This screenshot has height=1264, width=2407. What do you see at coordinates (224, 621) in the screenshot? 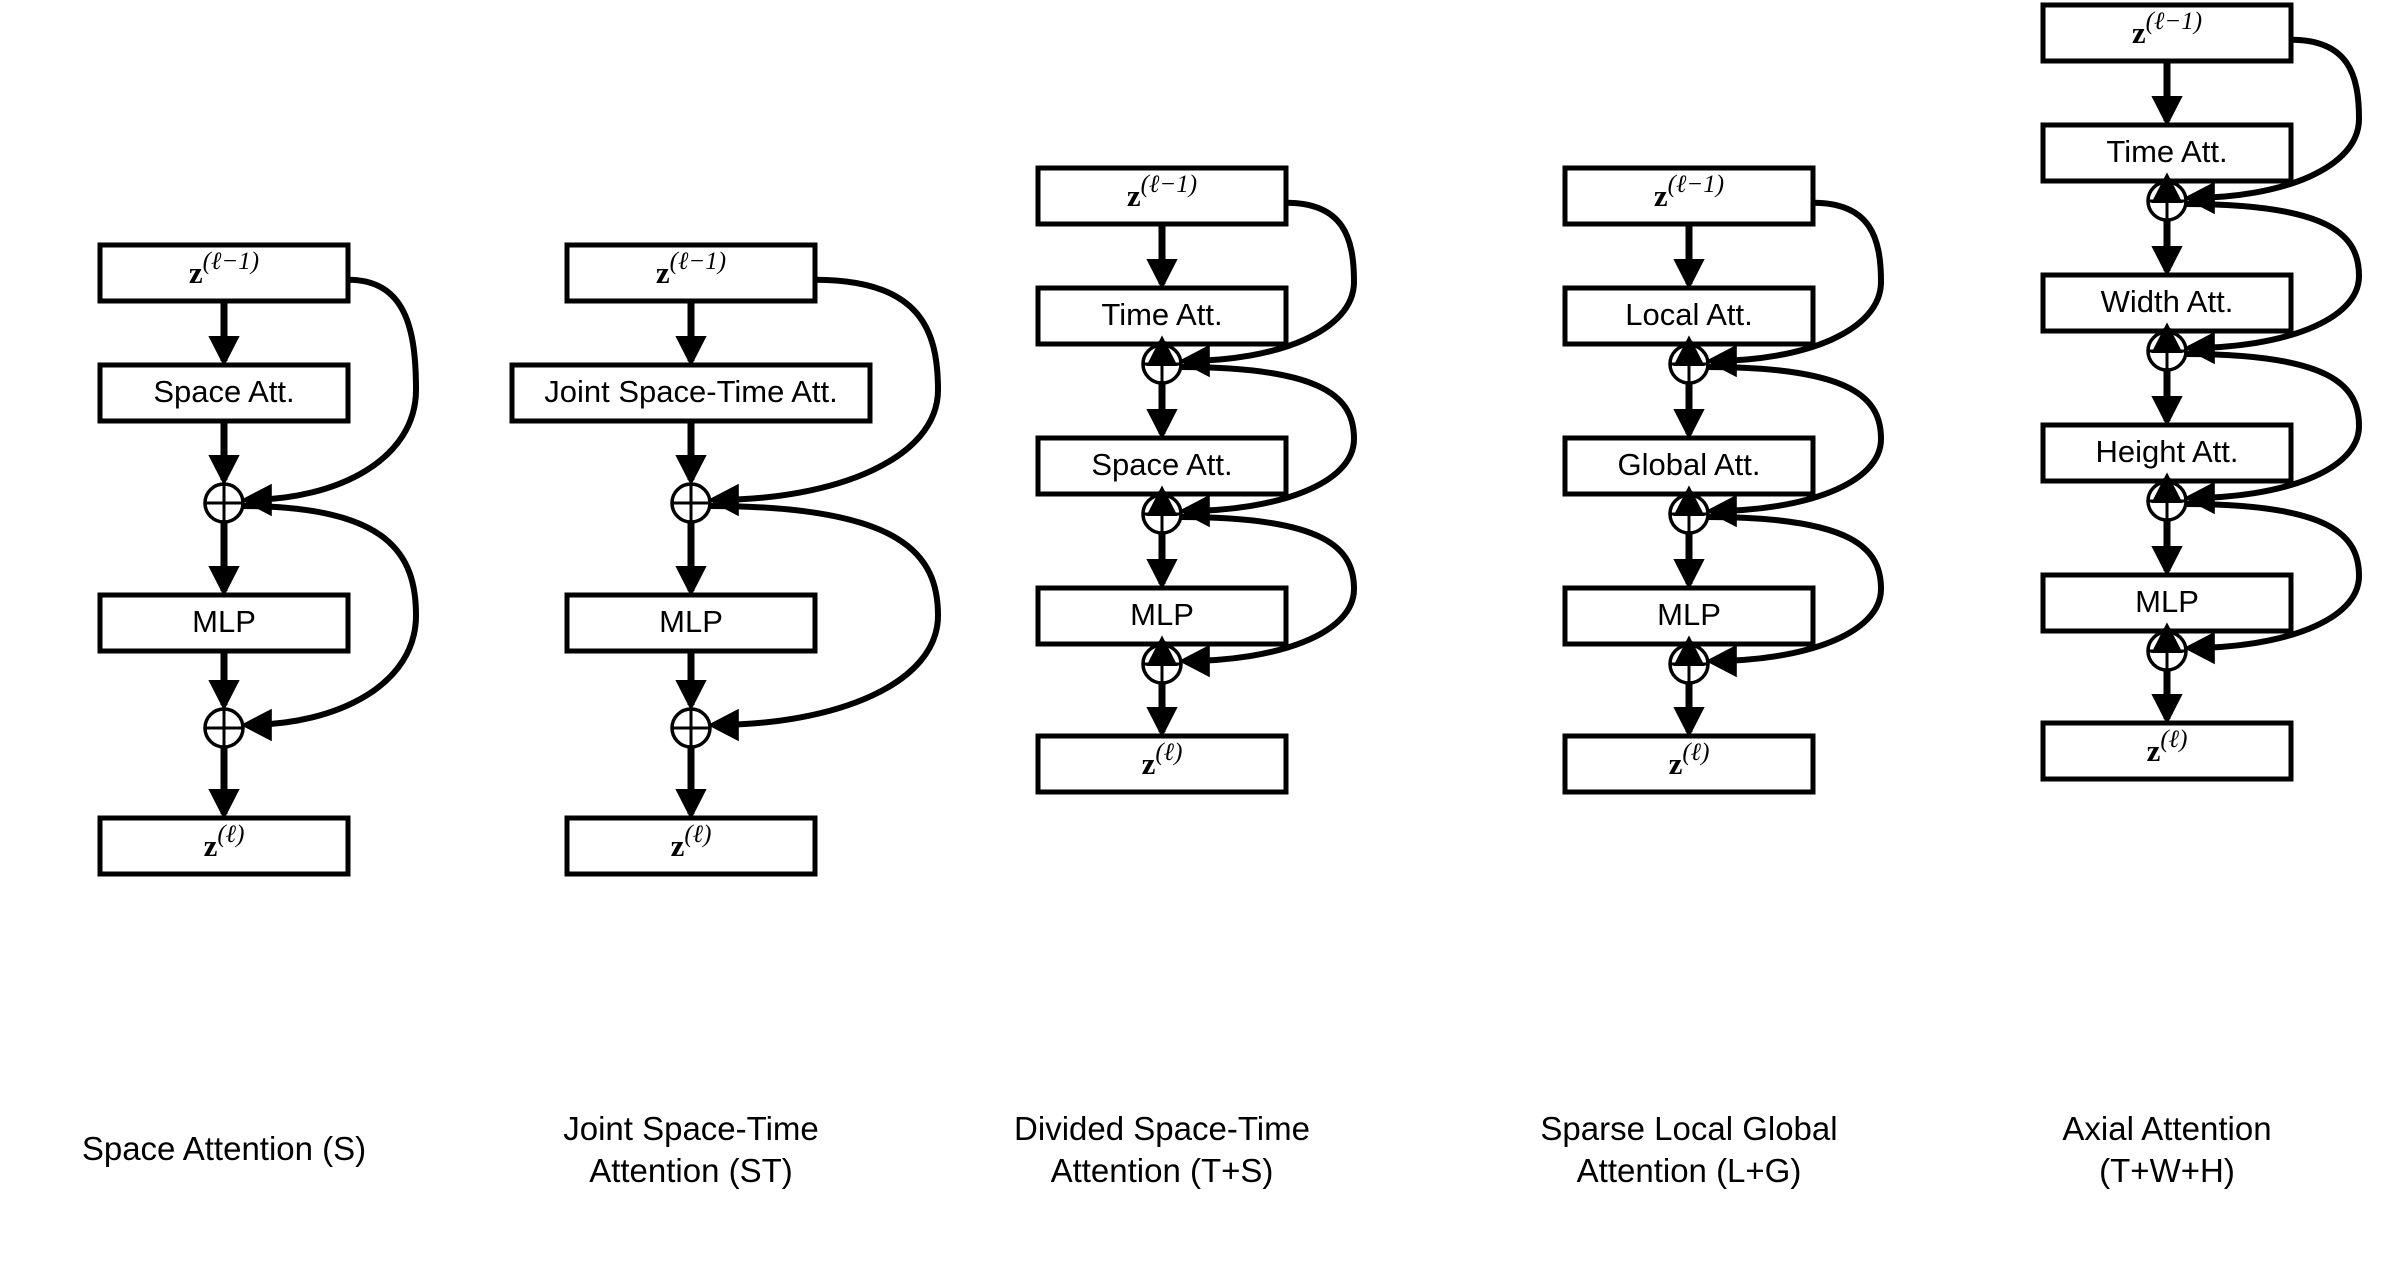
I see `box-space-attention-1-label: MLP` at bounding box center [224, 621].